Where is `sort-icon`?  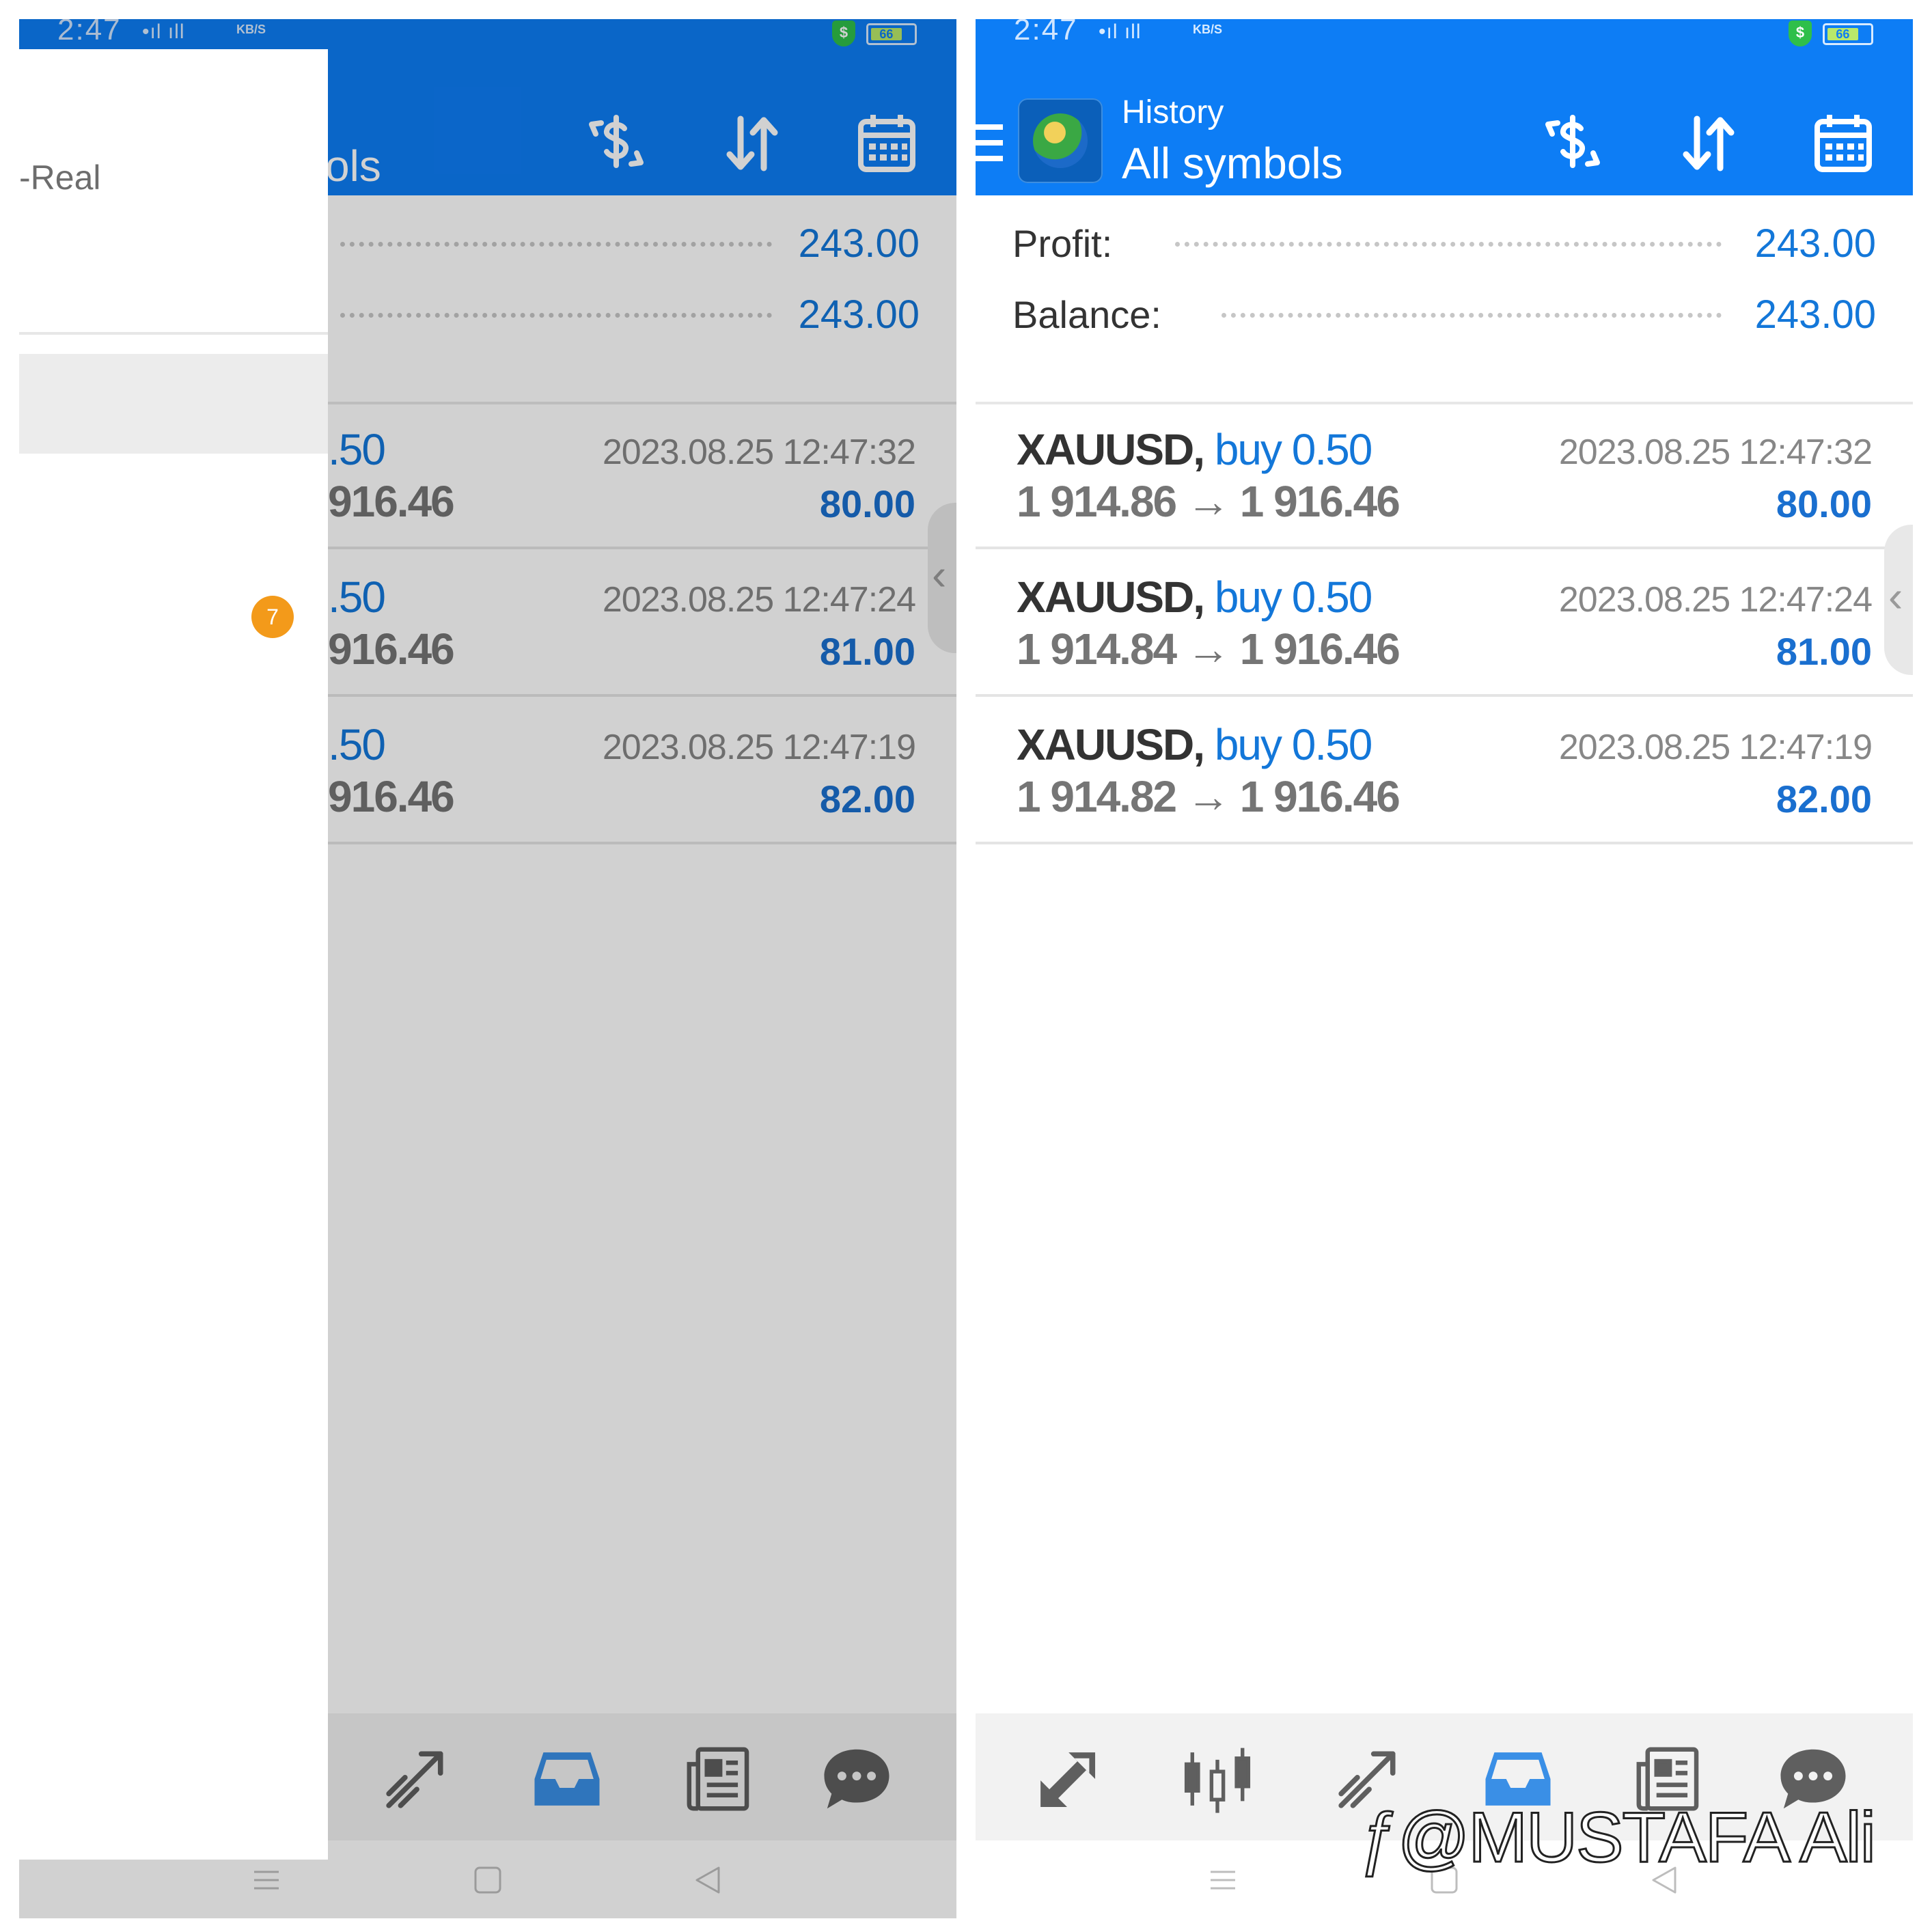 sort-icon is located at coordinates (1708, 143).